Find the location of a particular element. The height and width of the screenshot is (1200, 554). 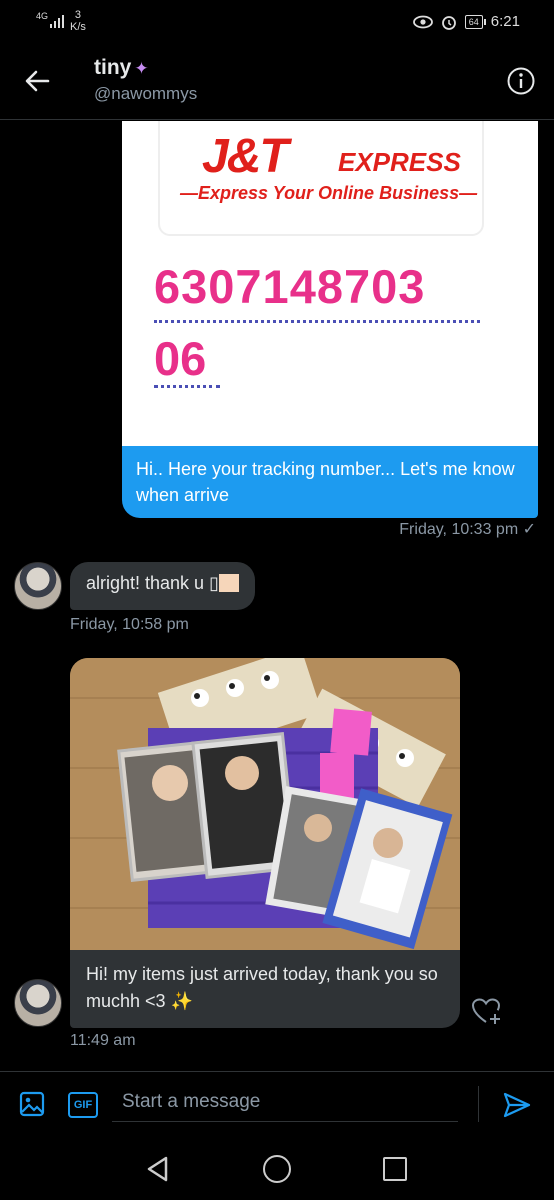

alarm-icon is located at coordinates (448, 22).